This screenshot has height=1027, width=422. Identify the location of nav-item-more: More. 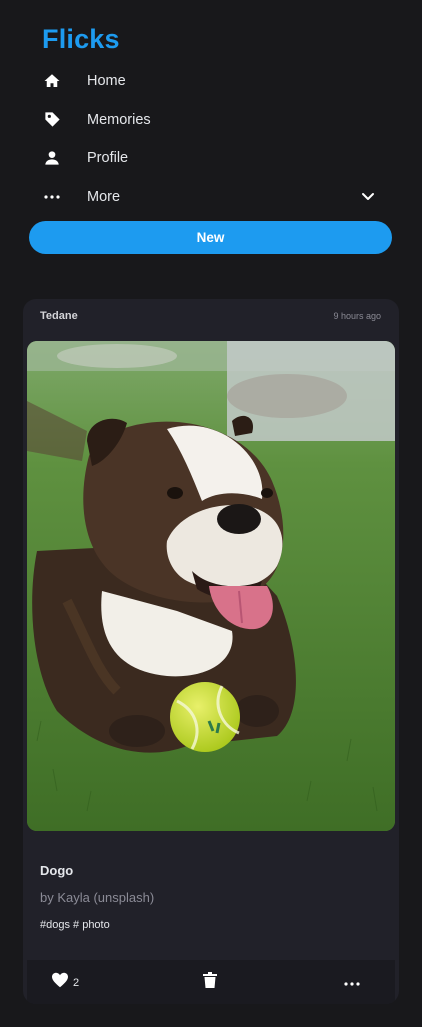
(210, 197).